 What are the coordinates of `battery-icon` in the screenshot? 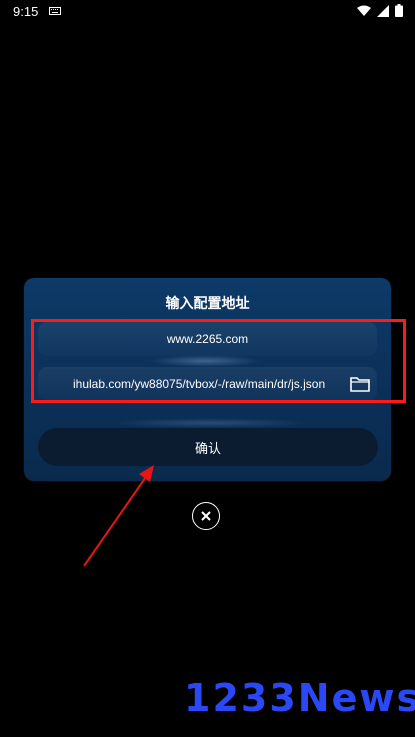 It's located at (399, 10).